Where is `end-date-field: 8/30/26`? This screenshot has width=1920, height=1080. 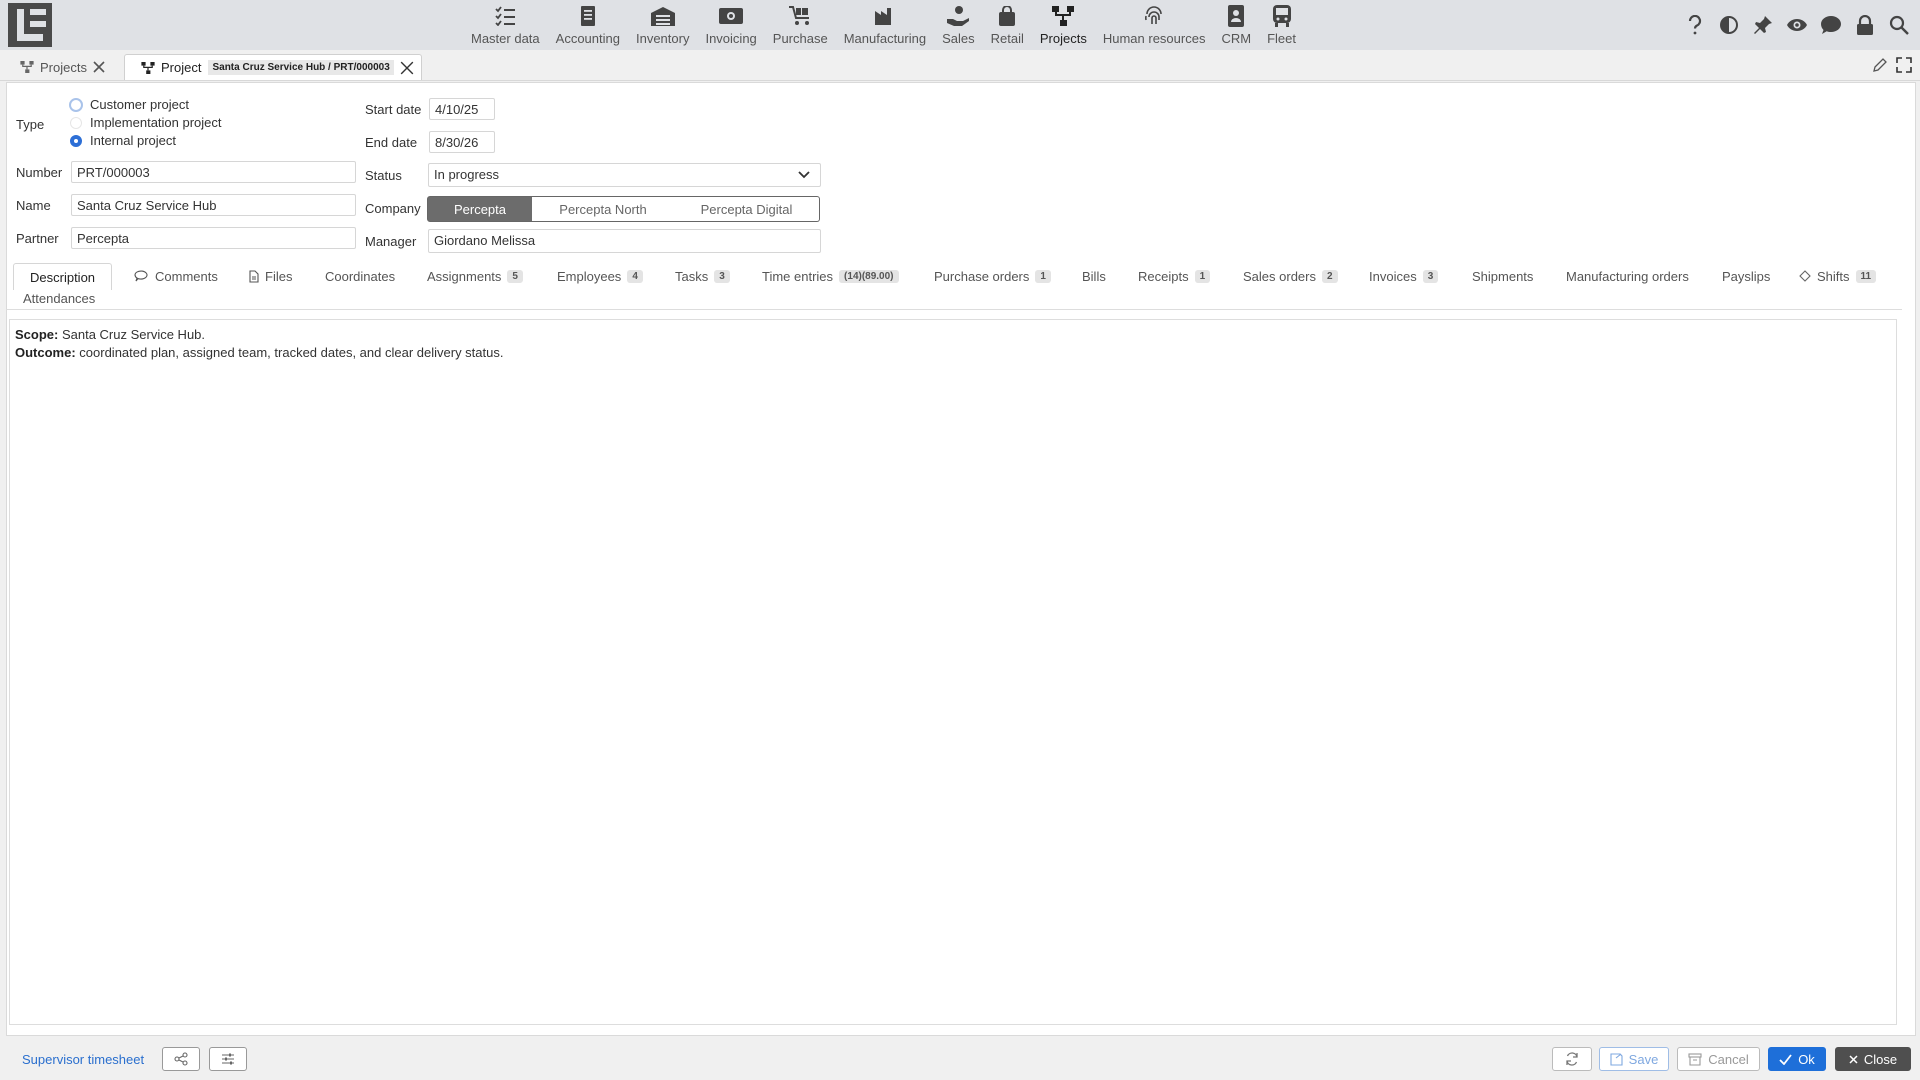 end-date-field: 8/30/26 is located at coordinates (462, 142).